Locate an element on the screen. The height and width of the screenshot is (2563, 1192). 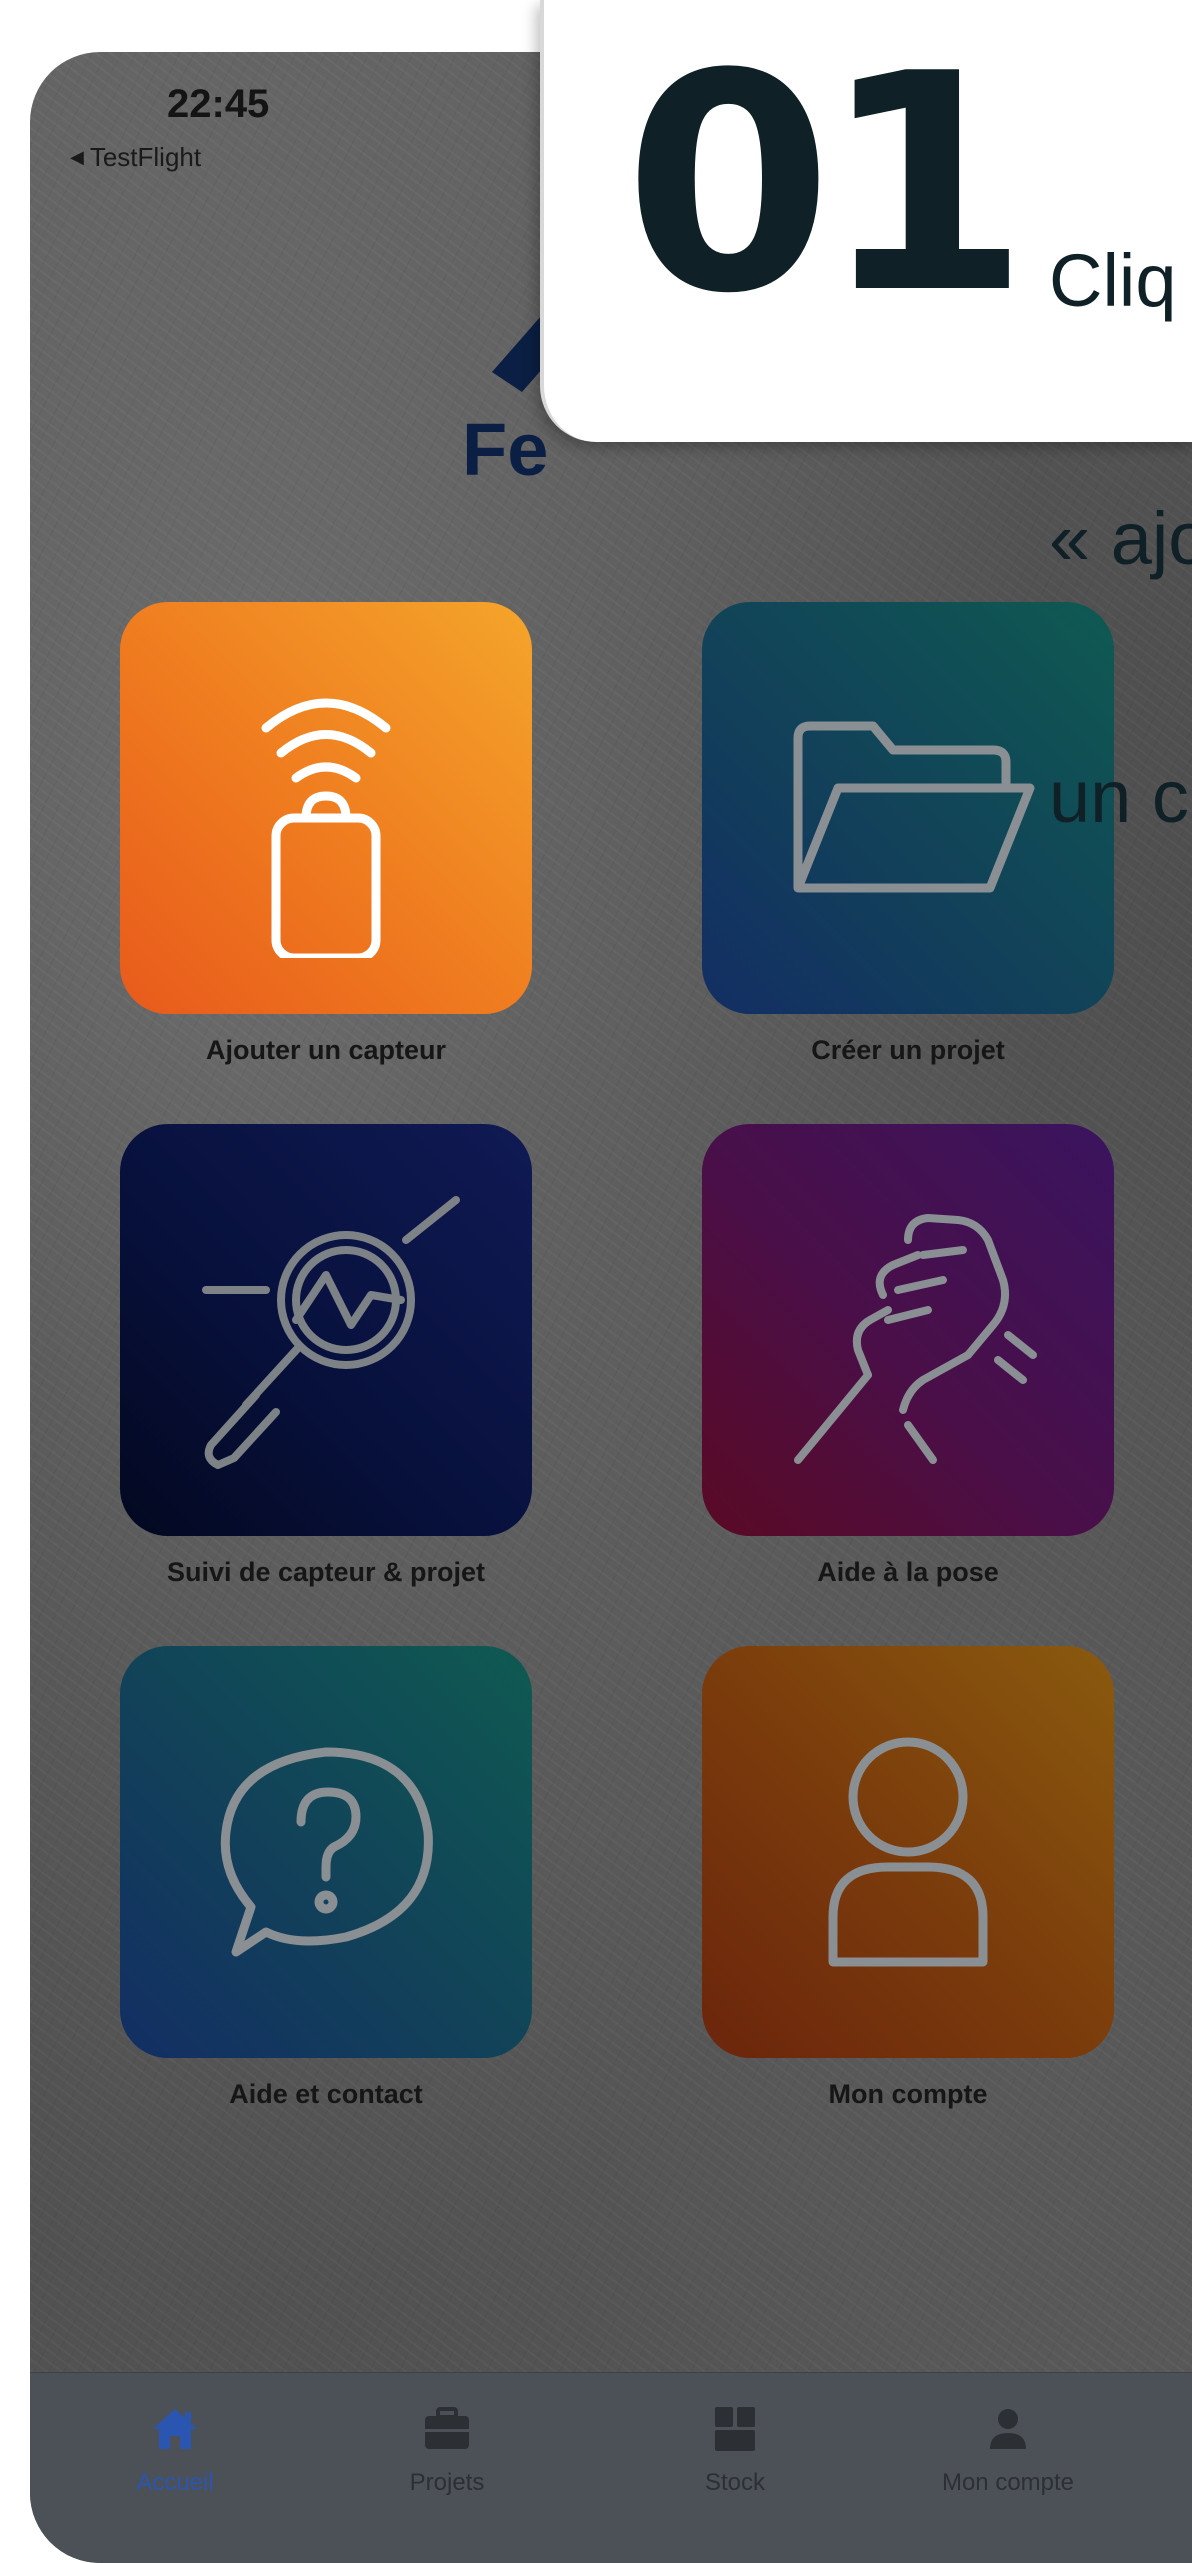
folder-icon is located at coordinates (914, 807).